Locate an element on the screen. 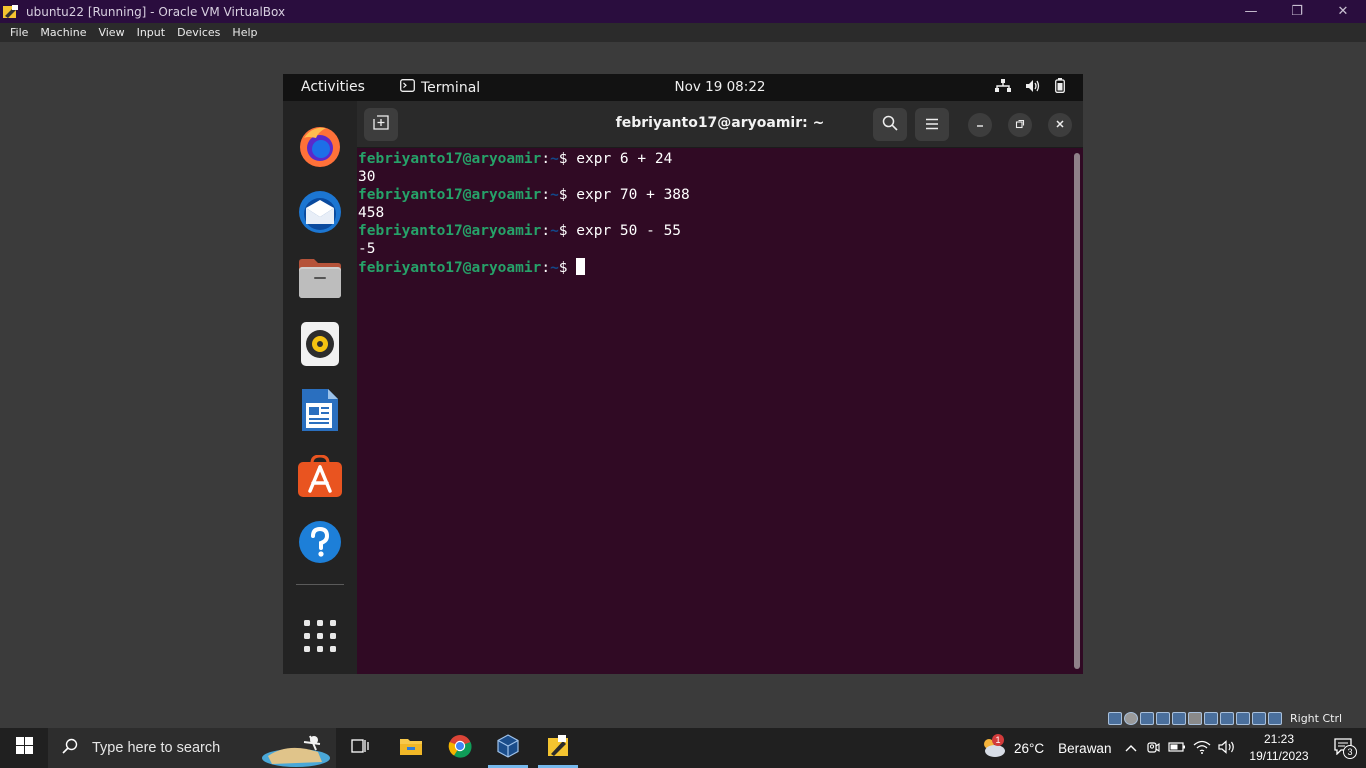 The height and width of the screenshot is (768, 1366). thunderbird-icon is located at coordinates (320, 212).